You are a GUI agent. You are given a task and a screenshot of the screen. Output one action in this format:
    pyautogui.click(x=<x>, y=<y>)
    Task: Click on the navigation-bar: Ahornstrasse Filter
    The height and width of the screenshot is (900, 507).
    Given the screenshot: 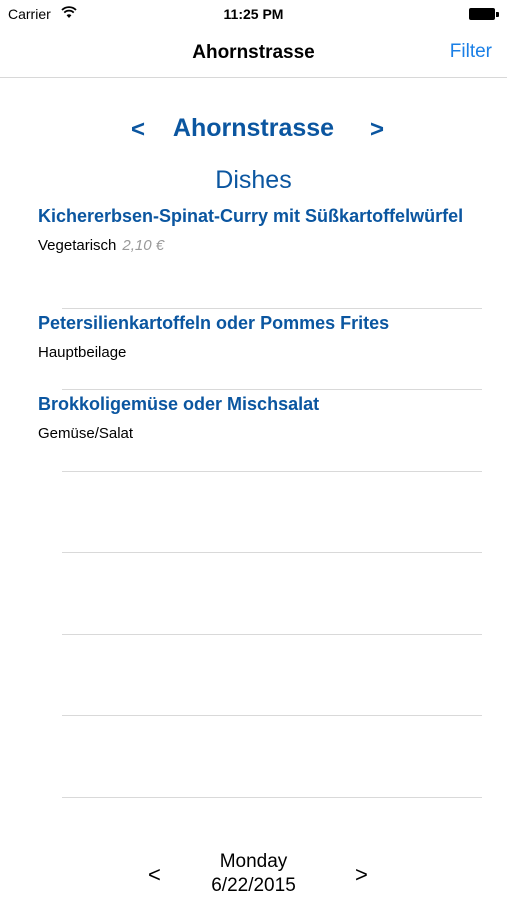 What is the action you would take?
    pyautogui.click(x=253, y=53)
    